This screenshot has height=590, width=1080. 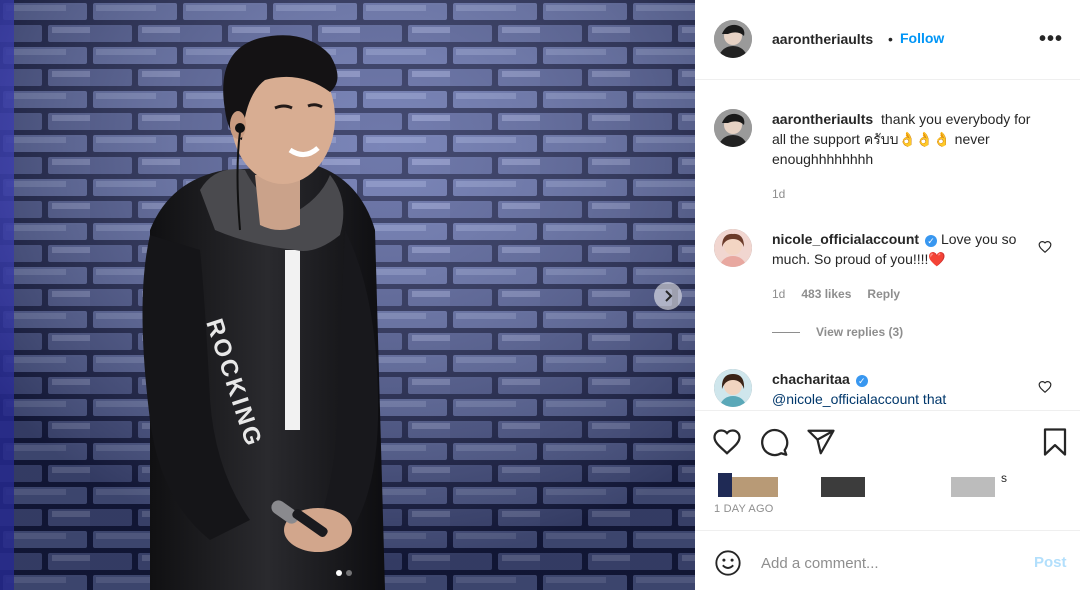 What do you see at coordinates (725, 485) in the screenshot?
I see `liker-avatar-blur` at bounding box center [725, 485].